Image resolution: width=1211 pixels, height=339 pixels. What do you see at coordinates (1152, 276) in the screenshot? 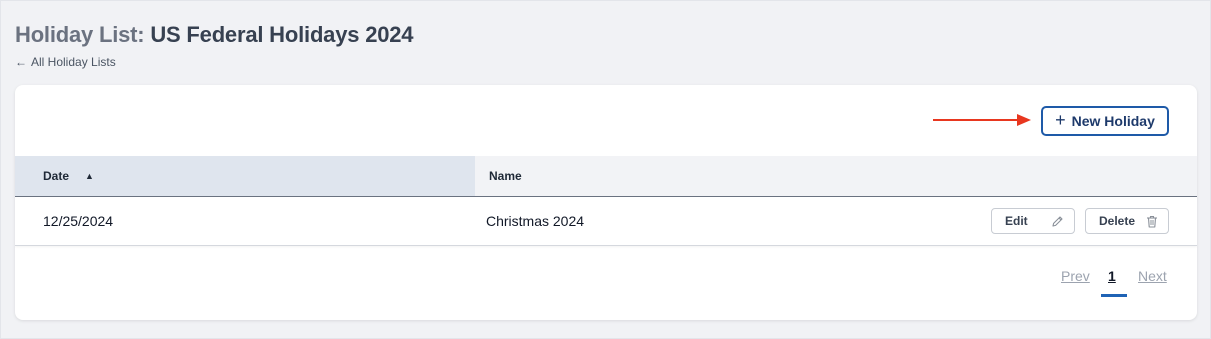
I see `pagination-next: Next` at bounding box center [1152, 276].